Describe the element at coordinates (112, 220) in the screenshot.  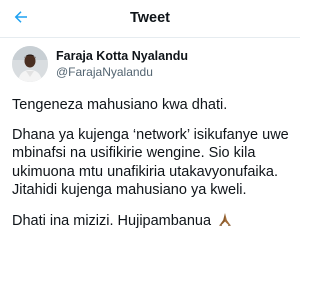
I see `tweet-paragraph-text: Dhati ina mizizi. Hujipambanua` at that location.